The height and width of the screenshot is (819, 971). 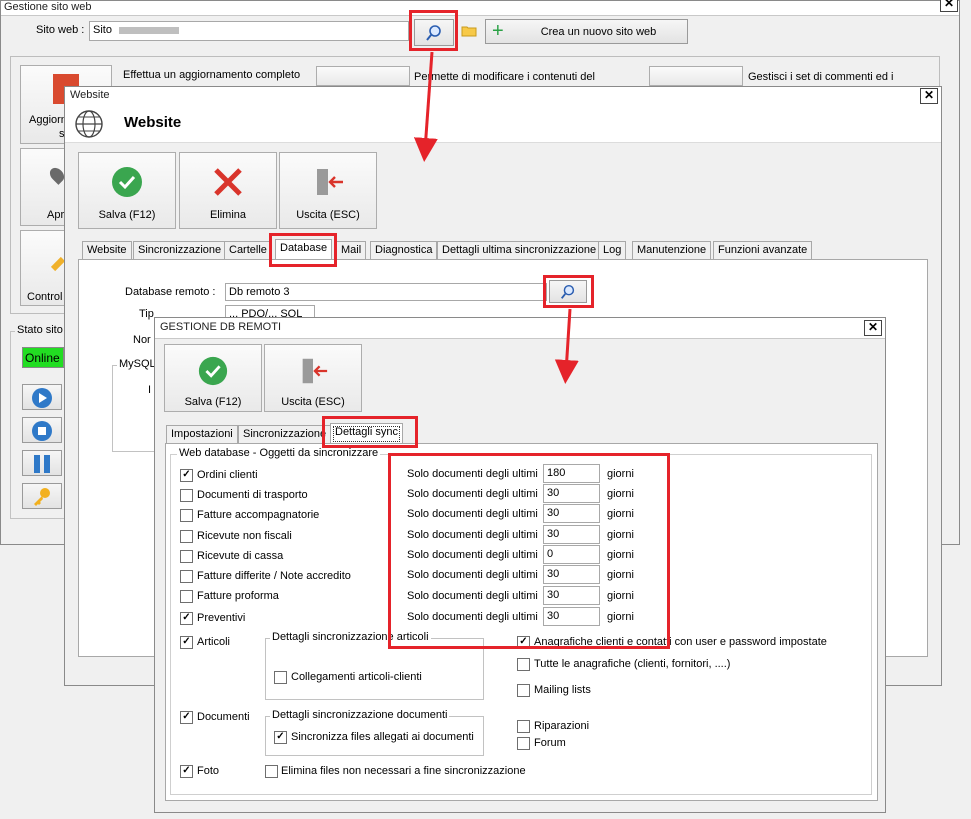 I want to click on tile1-text: Effettua un aggiornamento completo, so click(x=212, y=75).